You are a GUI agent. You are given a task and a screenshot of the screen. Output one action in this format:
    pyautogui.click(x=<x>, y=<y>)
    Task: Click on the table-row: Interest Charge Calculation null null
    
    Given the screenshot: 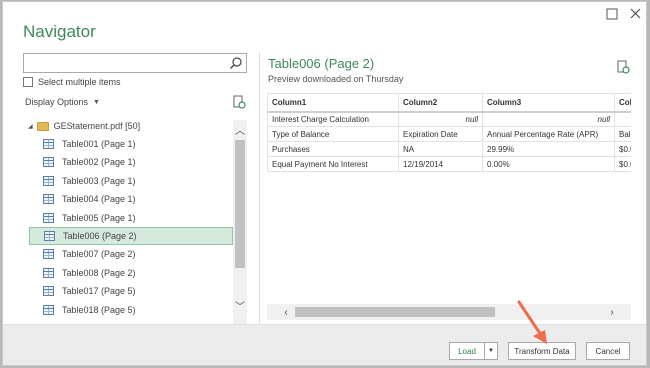 What is the action you would take?
    pyautogui.click(x=449, y=119)
    